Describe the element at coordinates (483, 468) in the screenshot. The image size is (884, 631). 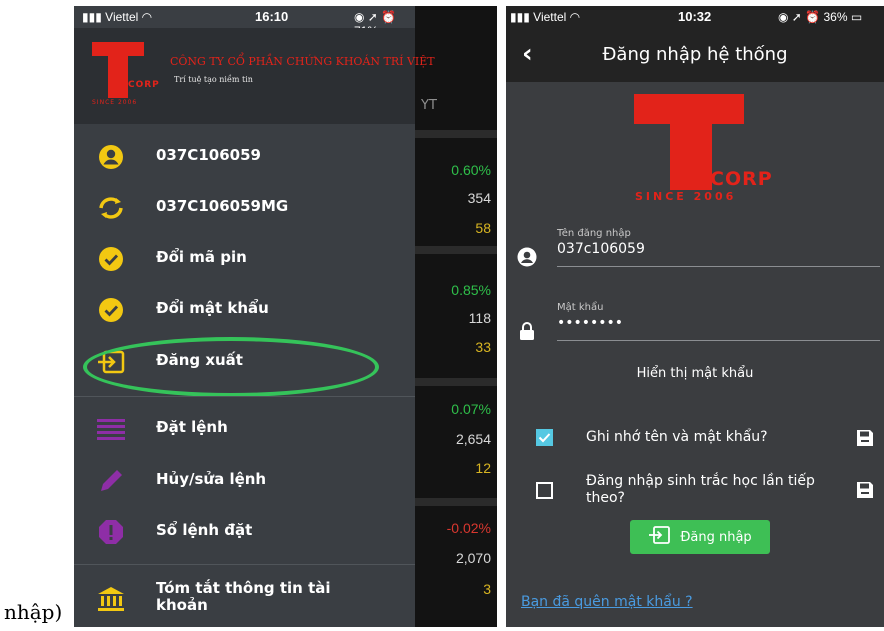
I see `background-value: 12` at that location.